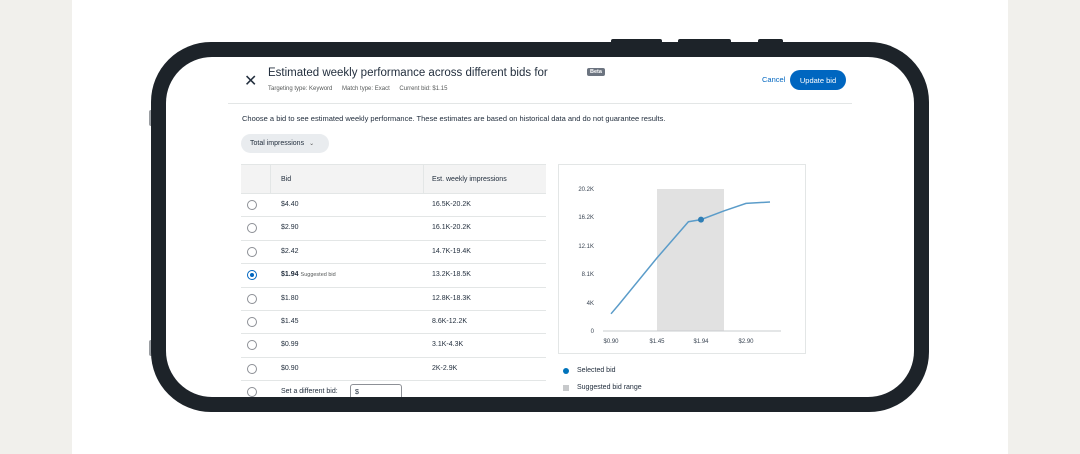 The image size is (1080, 454). I want to click on table-row: $1.94 Suggested bid 13.2K-18.5K, so click(393, 276).